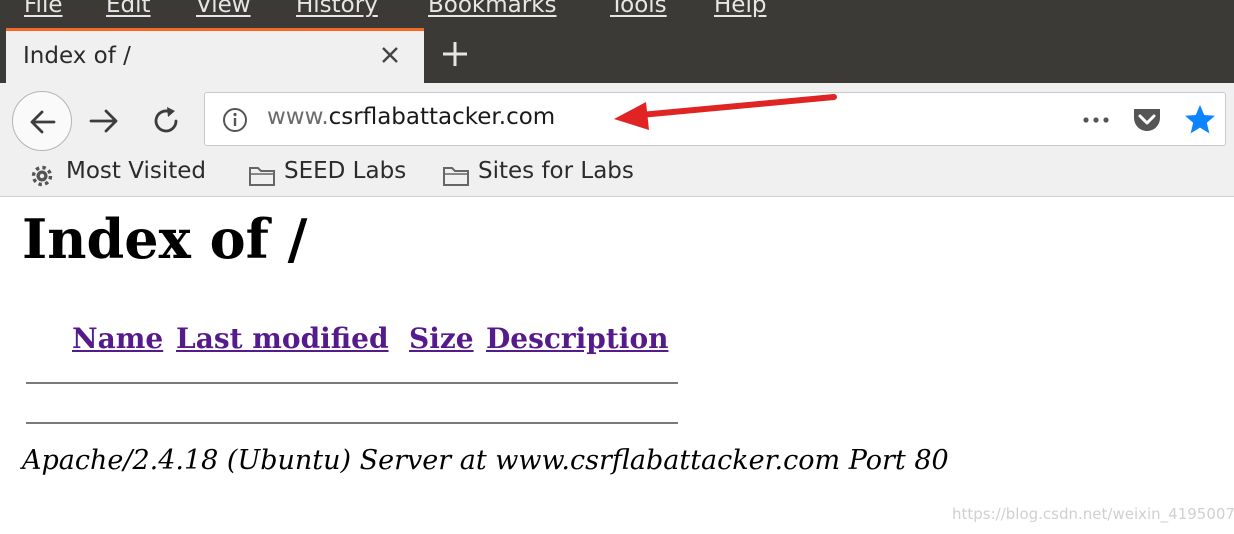  I want to click on forward-arrow-icon, so click(104, 121).